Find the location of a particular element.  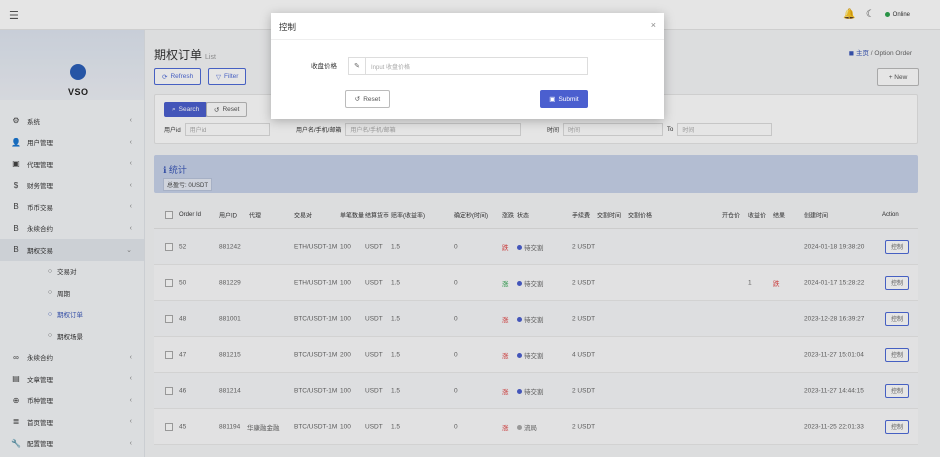

save-icon: ▣ is located at coordinates (552, 99).